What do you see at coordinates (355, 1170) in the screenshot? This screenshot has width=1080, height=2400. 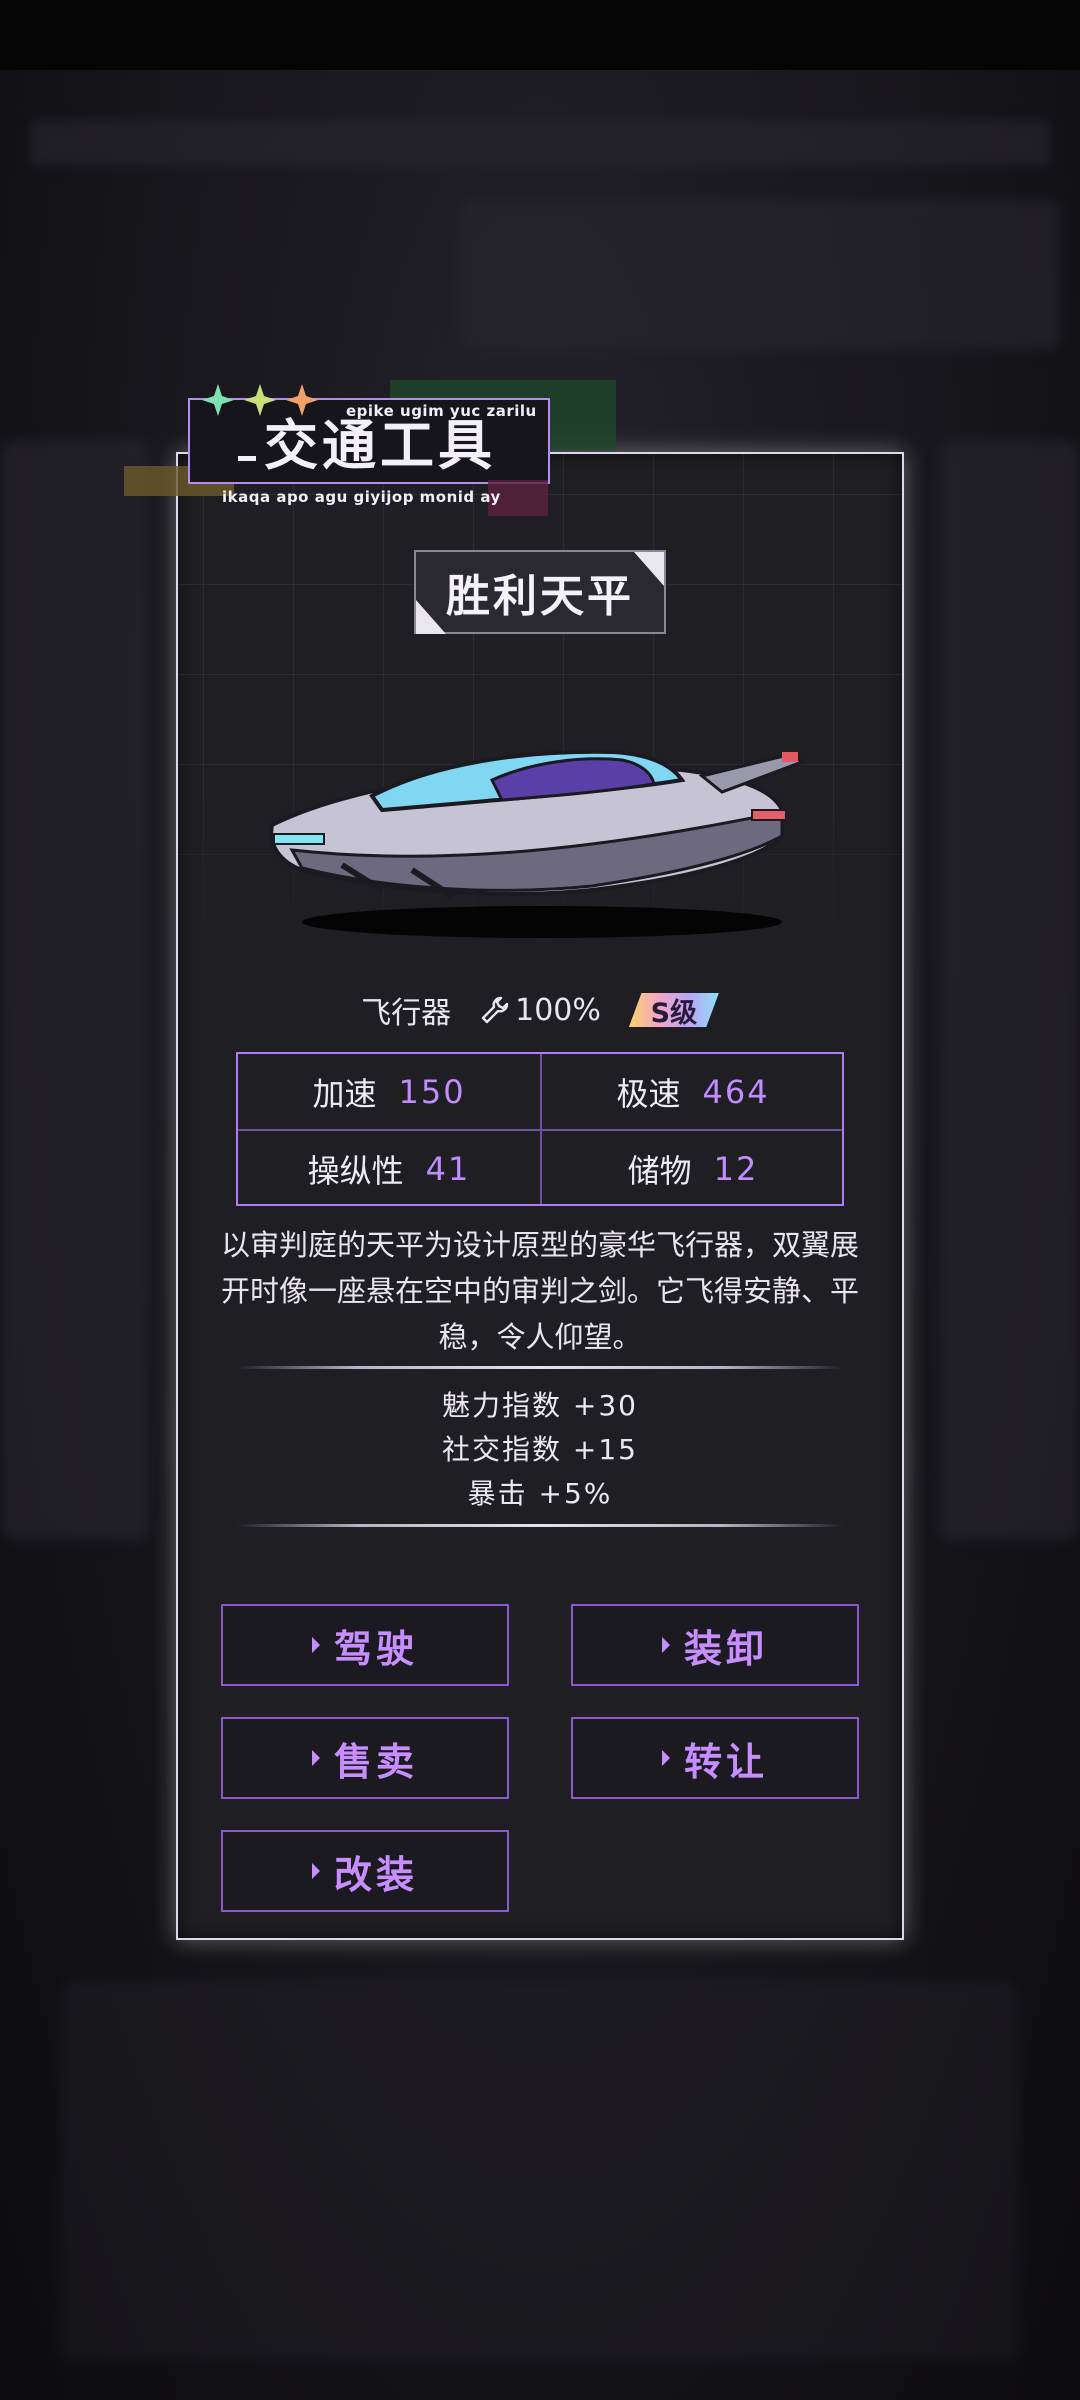 I see `stat-label: 操纵性` at bounding box center [355, 1170].